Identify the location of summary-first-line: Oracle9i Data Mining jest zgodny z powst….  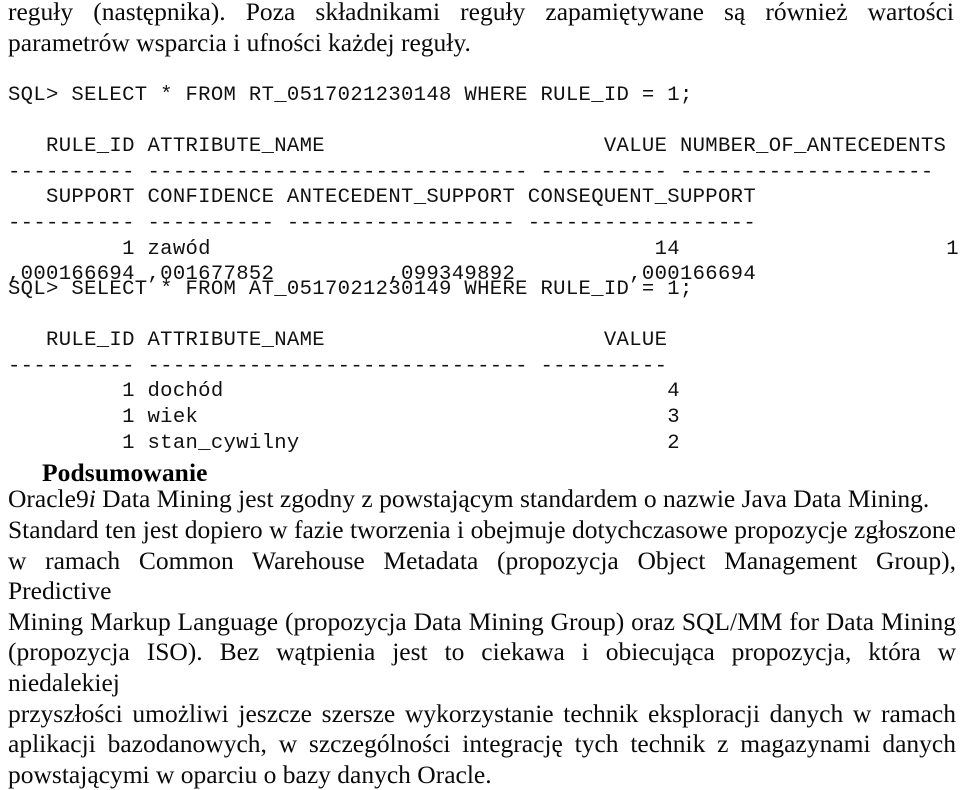
(482, 499).